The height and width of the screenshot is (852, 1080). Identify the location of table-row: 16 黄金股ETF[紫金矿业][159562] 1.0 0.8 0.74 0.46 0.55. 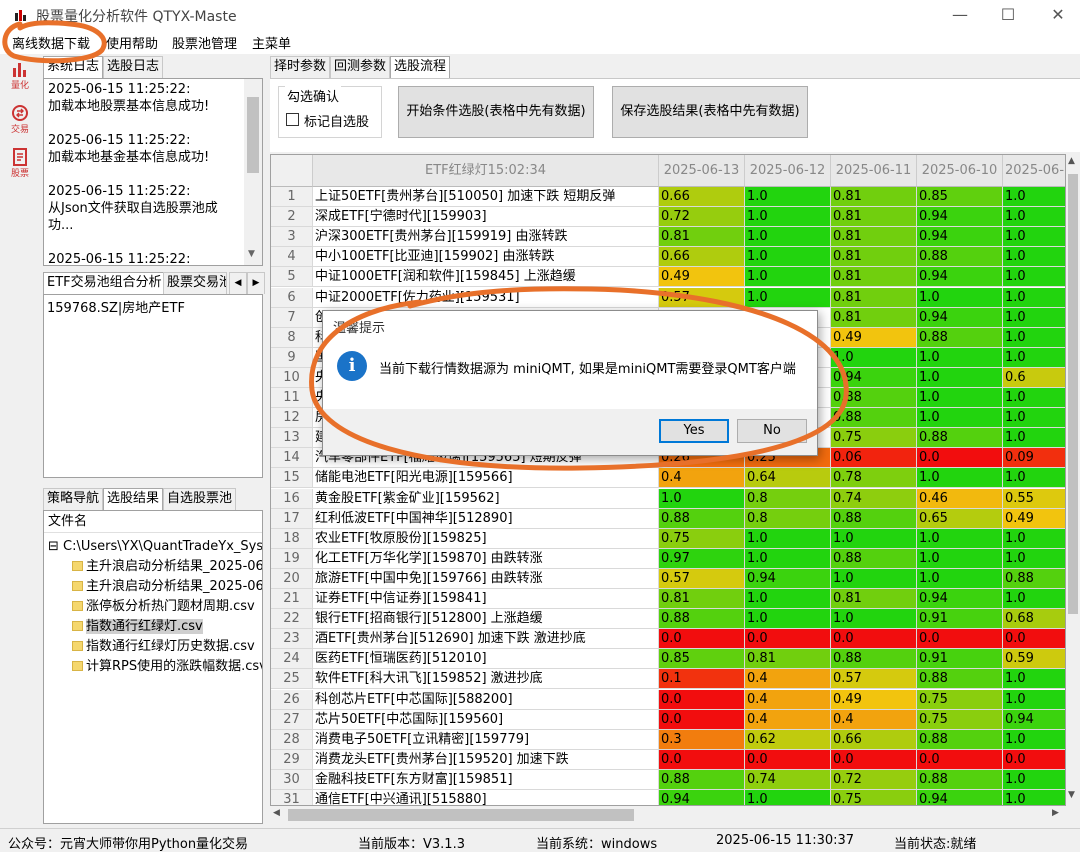
(668, 498).